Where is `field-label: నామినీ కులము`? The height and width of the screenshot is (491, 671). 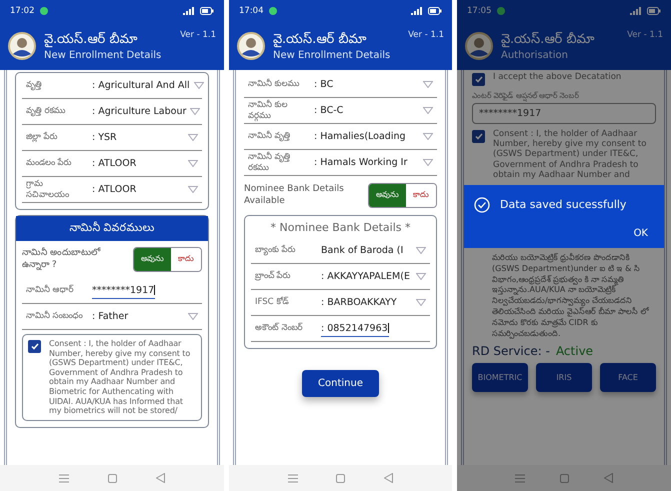
field-label: నామినీ కులము is located at coordinates (274, 84).